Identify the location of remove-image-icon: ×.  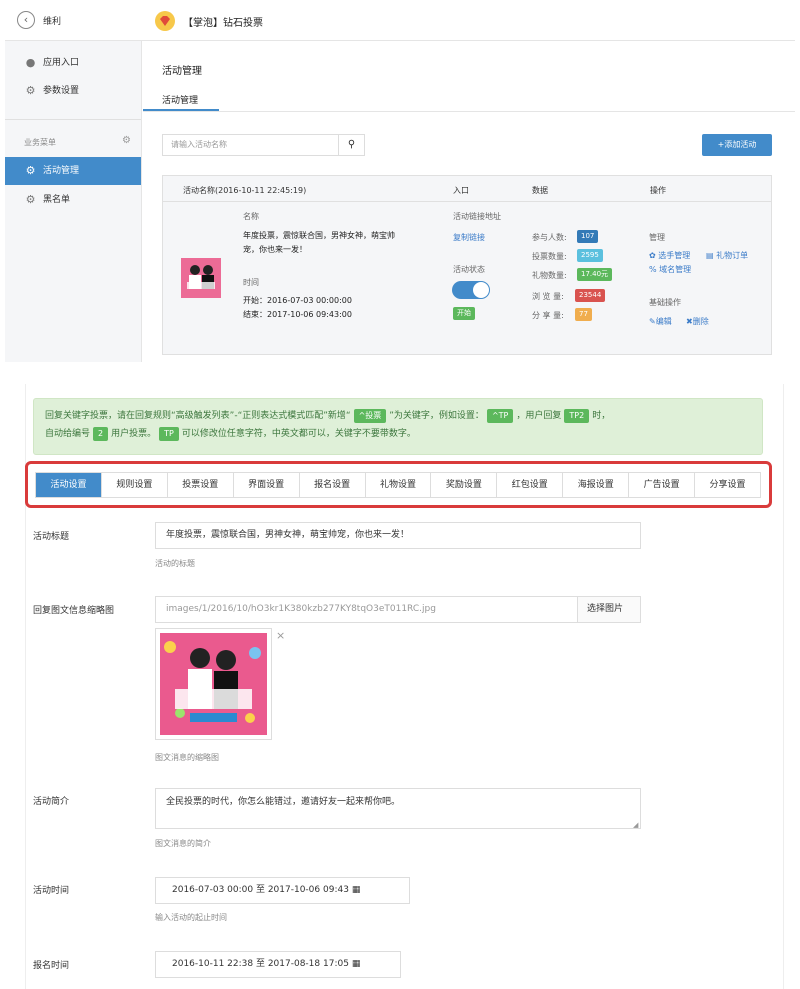
(280, 635).